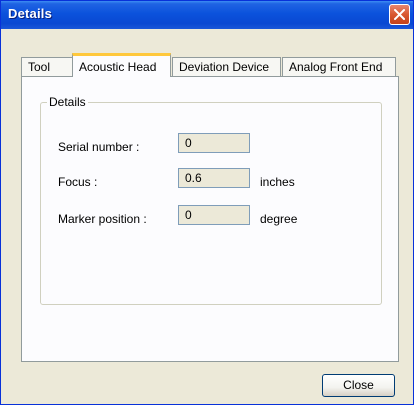  Describe the element at coordinates (39, 67) in the screenshot. I see `tab-label: Tool` at that location.